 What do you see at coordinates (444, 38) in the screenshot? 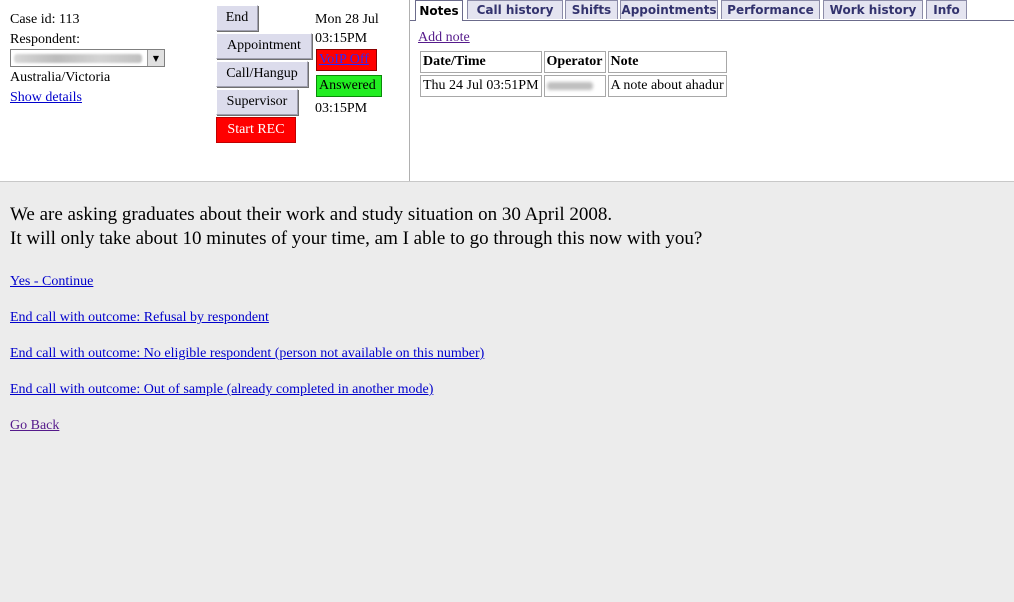
I see `add-note-link: Add note` at bounding box center [444, 38].